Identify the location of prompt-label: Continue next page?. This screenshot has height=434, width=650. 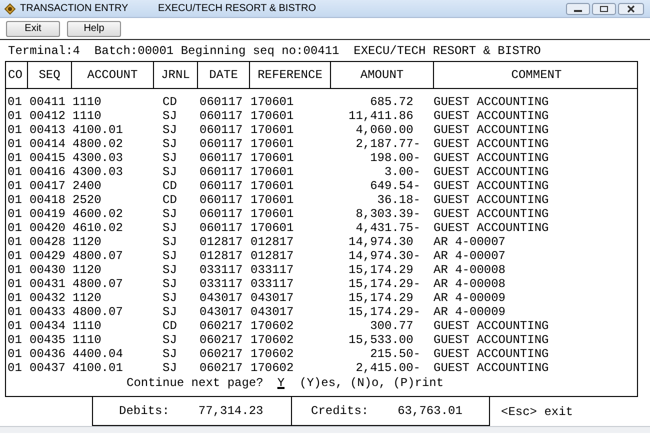
(195, 383).